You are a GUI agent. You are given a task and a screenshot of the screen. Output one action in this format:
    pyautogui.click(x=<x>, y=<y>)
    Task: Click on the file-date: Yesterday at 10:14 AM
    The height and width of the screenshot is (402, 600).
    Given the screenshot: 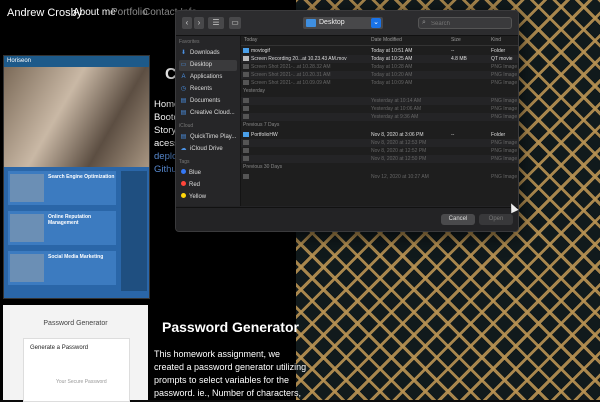 What is the action you would take?
    pyautogui.click(x=396, y=101)
    